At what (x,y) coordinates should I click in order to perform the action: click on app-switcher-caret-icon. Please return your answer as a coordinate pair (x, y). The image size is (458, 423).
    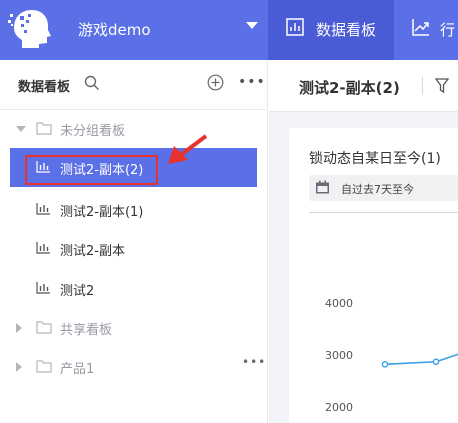
    Looking at the image, I should click on (252, 25).